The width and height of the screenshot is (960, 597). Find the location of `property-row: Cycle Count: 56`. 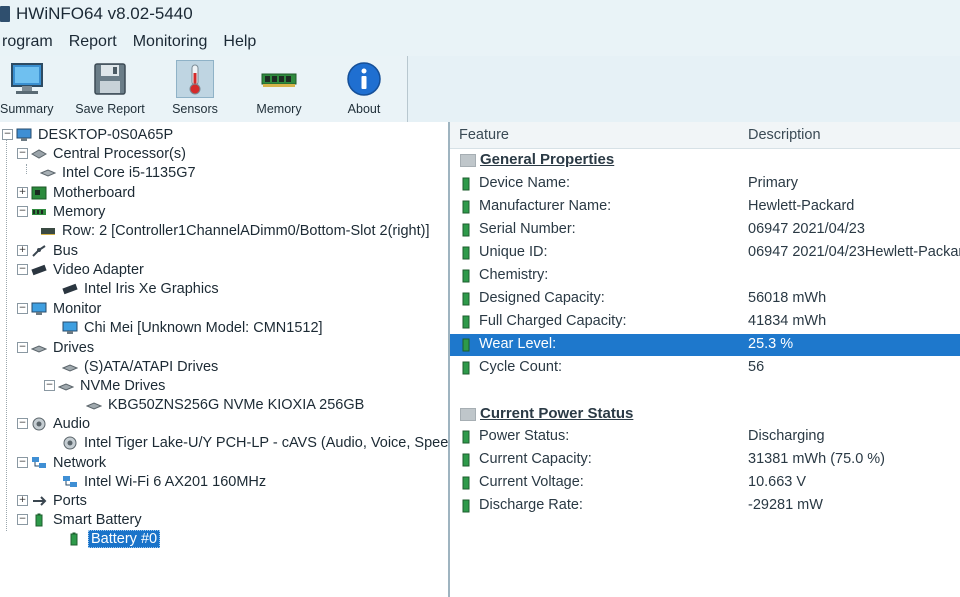

property-row: Cycle Count: 56 is located at coordinates (705, 368).